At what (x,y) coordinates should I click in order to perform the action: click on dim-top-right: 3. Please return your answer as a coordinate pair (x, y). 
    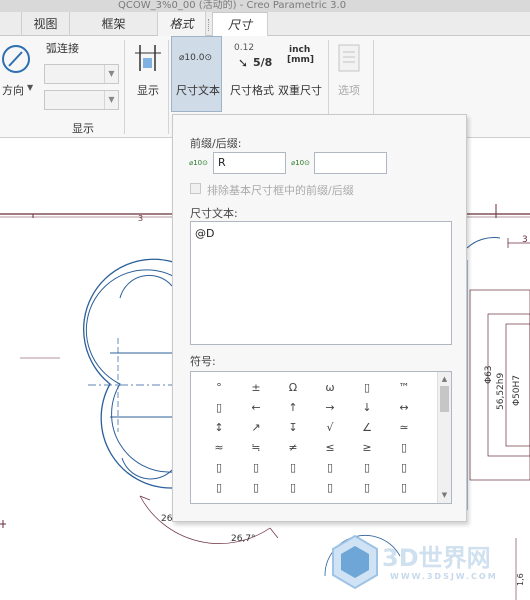
    Looking at the image, I should click on (525, 240).